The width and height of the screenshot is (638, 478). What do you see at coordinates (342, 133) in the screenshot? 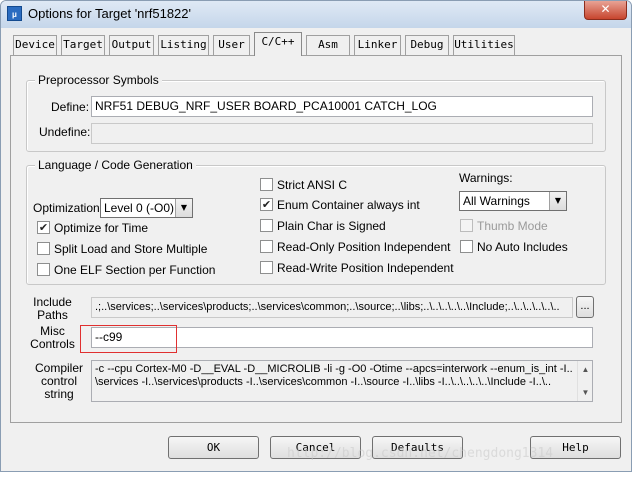
I see `undefine-input` at bounding box center [342, 133].